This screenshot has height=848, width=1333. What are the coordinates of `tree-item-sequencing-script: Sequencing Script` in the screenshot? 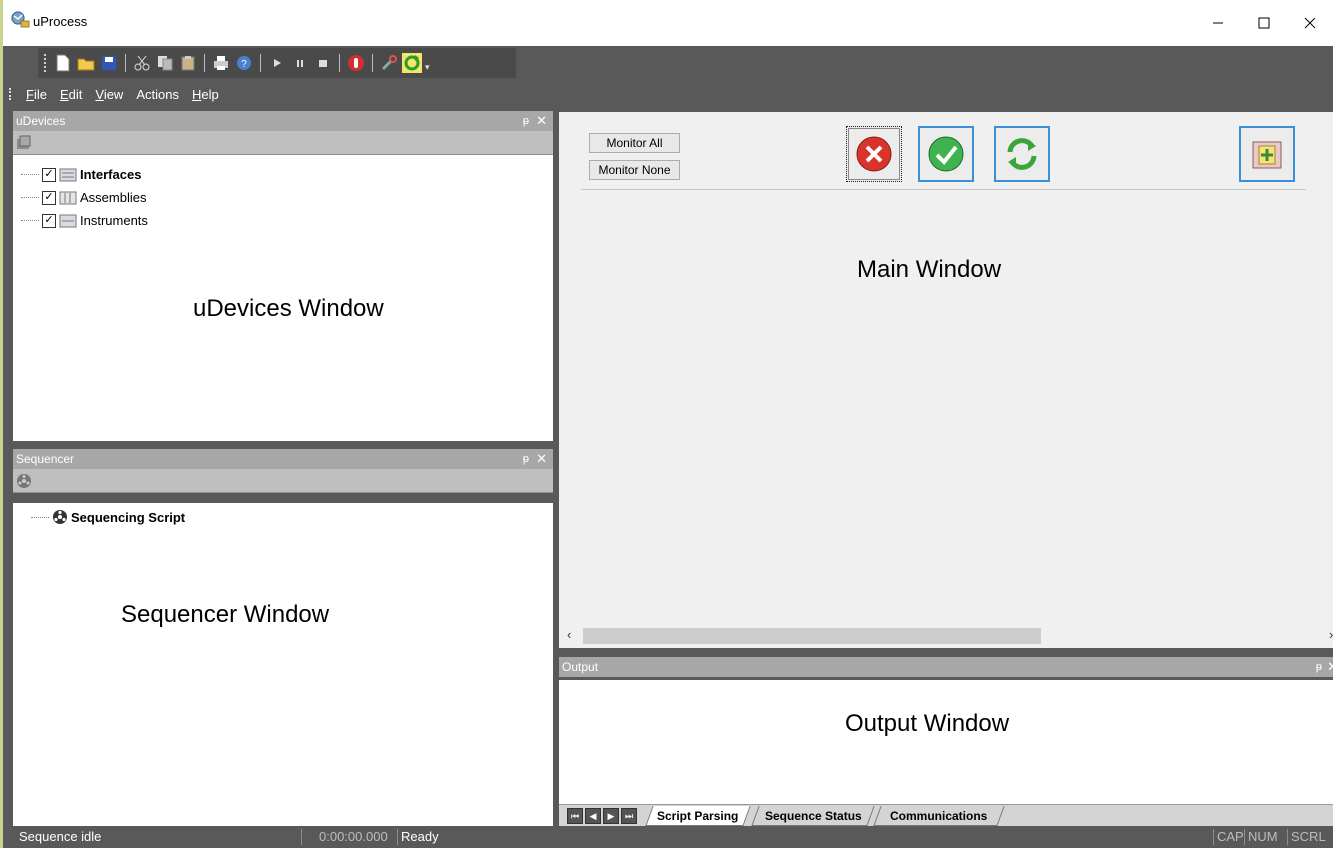 It's located at (108, 517).